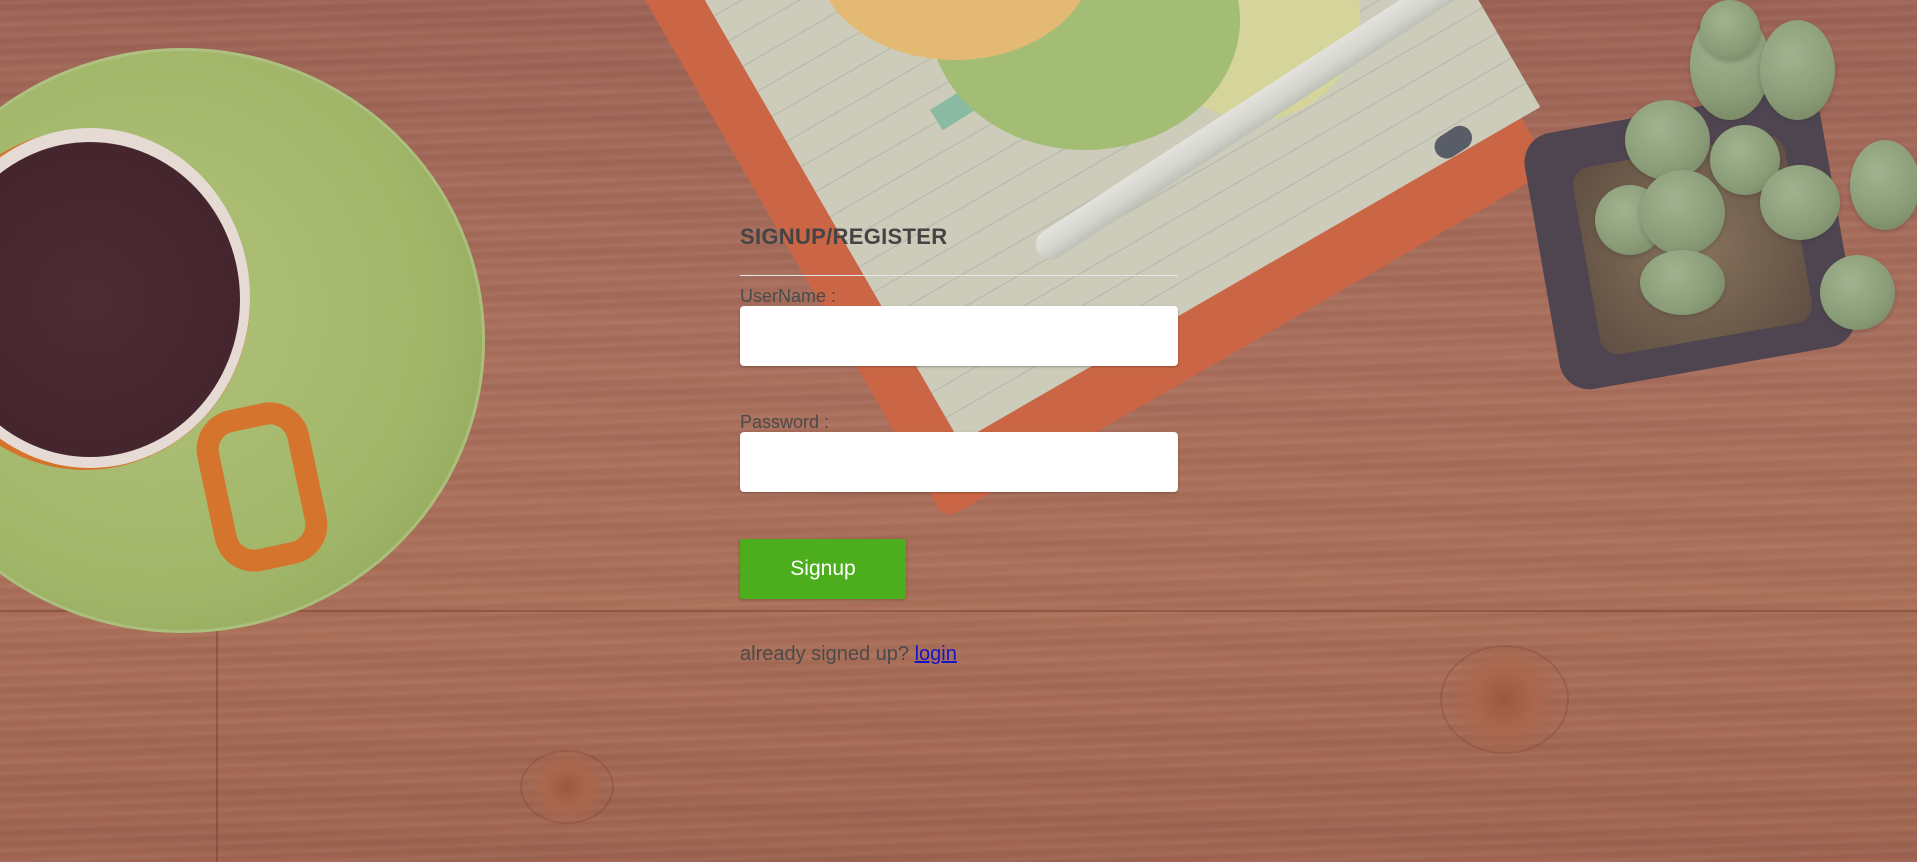  What do you see at coordinates (844, 236) in the screenshot?
I see `form-title: SIGNUP/REGISTER` at bounding box center [844, 236].